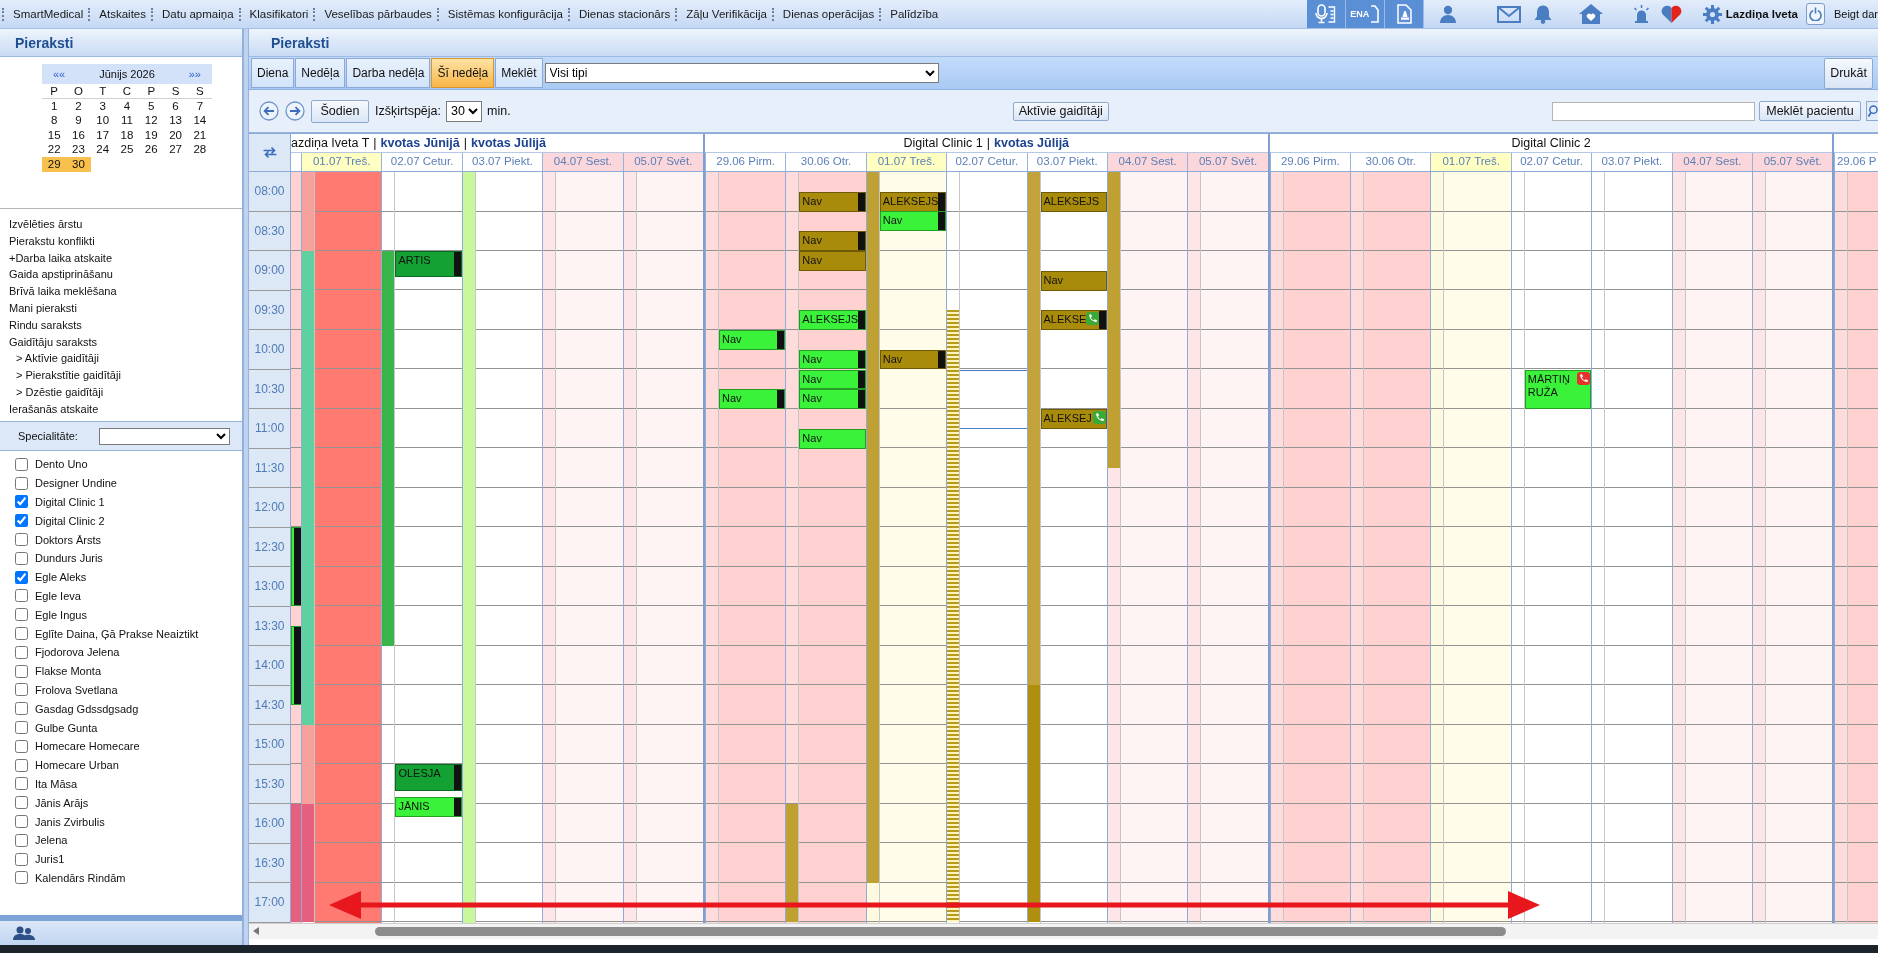 This screenshot has width=1878, height=953. Describe the element at coordinates (54, 106) in the screenshot. I see `calendar-day: 1` at that location.